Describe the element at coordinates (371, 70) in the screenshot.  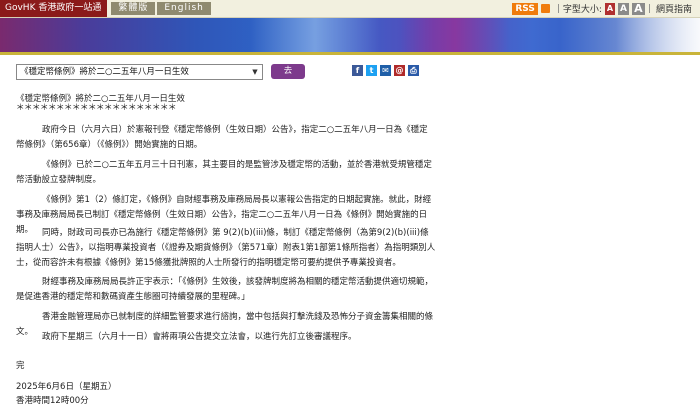
I see `twitter-icon: t` at that location.